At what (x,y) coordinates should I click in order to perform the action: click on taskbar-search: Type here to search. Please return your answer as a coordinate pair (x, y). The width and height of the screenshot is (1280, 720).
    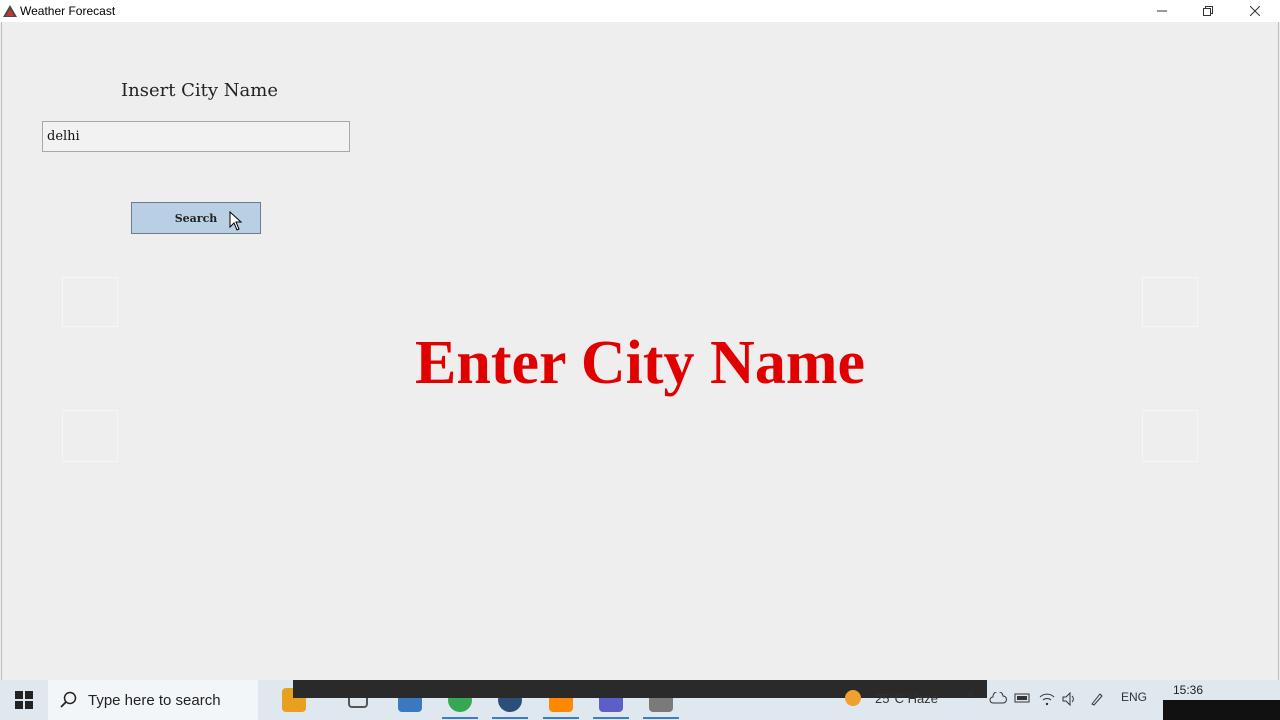
    Looking at the image, I should click on (153, 700).